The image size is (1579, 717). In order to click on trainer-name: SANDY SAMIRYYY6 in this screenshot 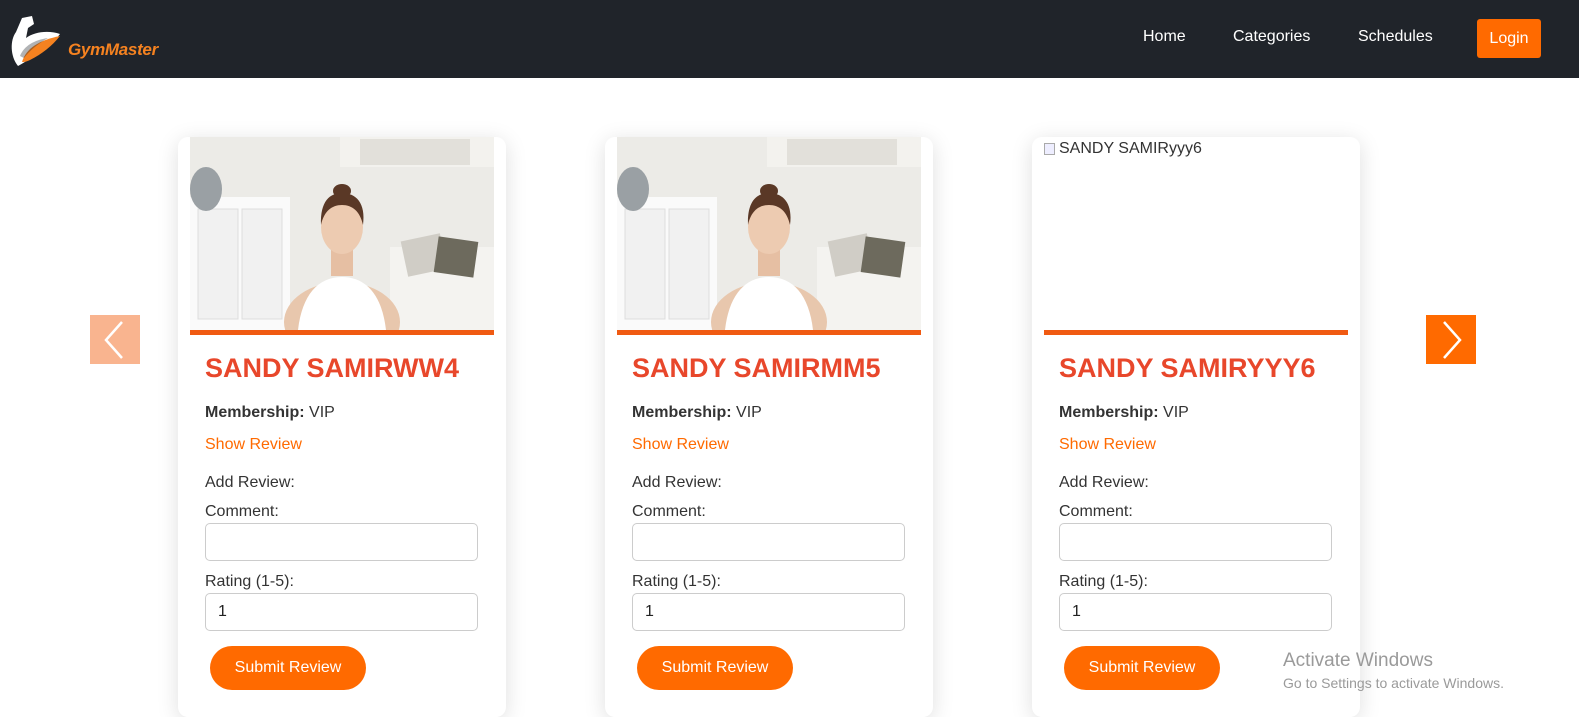, I will do `click(1187, 368)`.